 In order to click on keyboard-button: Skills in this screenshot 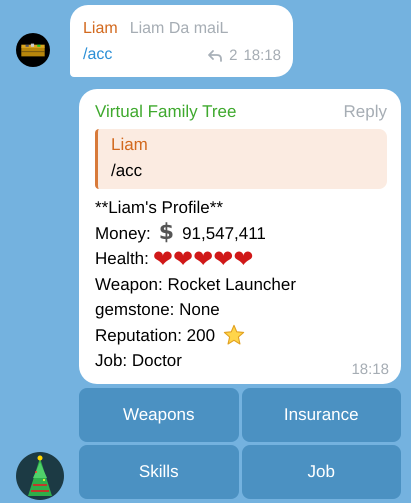, I will do `click(158, 471)`.